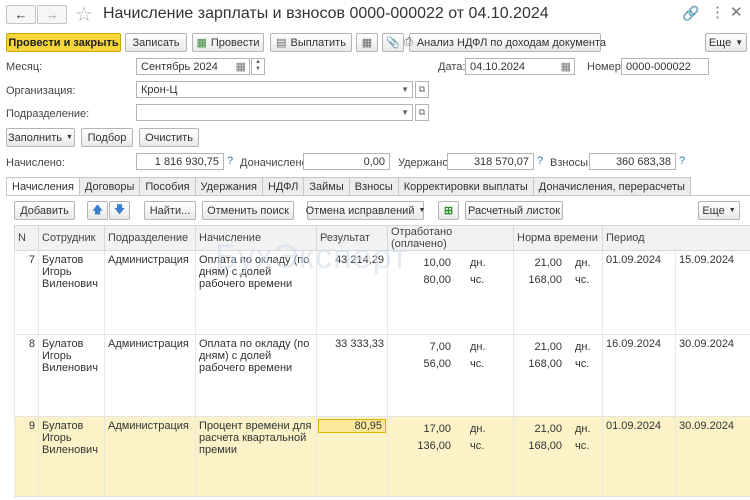 The image size is (750, 500). What do you see at coordinates (63, 42) in the screenshot?
I see `post-and-close-button: Провести и закрыть` at bounding box center [63, 42].